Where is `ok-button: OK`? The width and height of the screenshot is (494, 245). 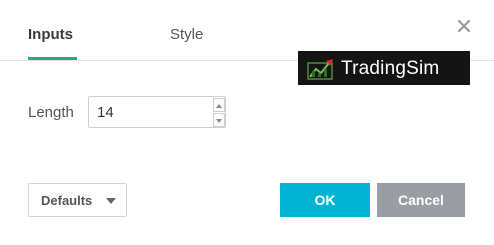
ok-button: OK is located at coordinates (325, 200).